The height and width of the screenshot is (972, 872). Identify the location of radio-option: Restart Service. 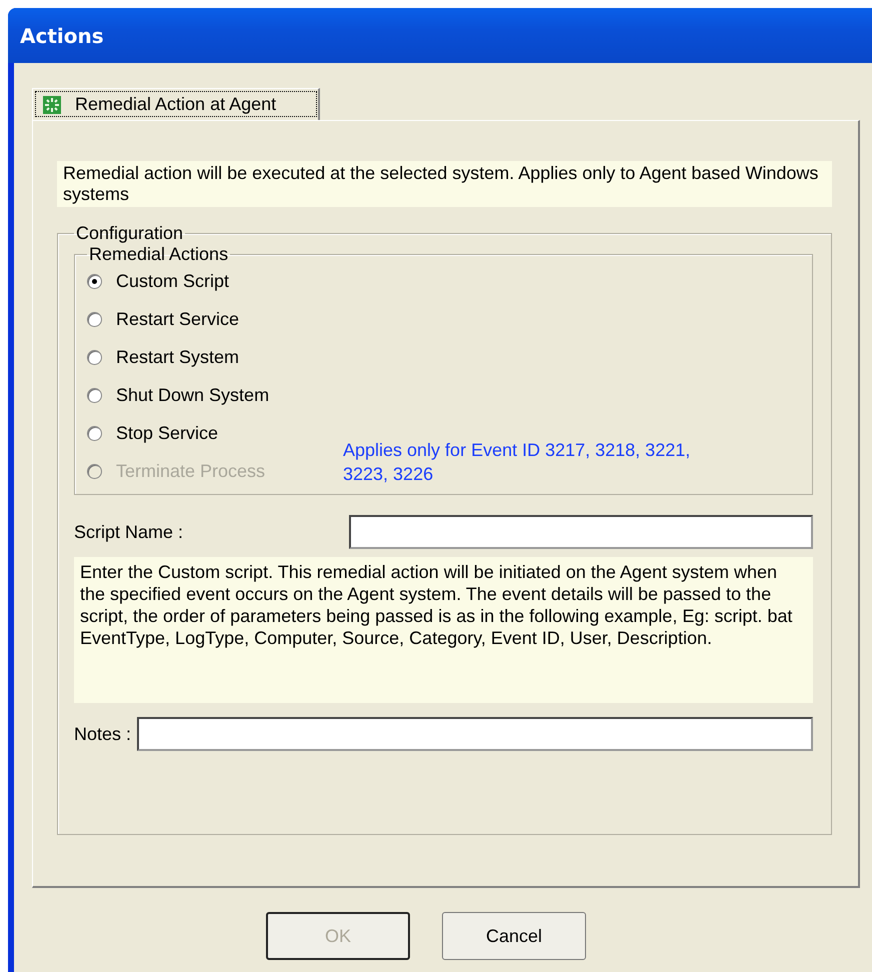
(215, 319).